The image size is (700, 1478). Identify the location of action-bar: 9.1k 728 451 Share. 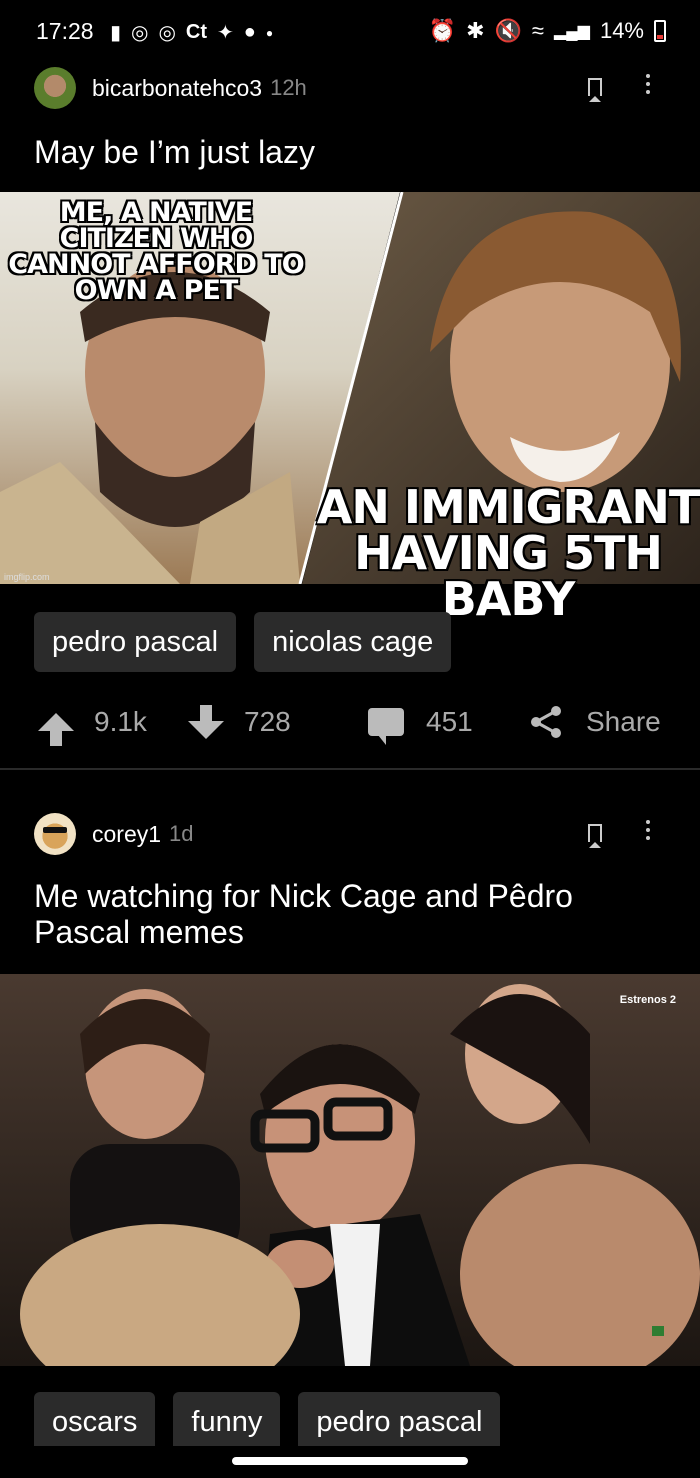
(354, 722).